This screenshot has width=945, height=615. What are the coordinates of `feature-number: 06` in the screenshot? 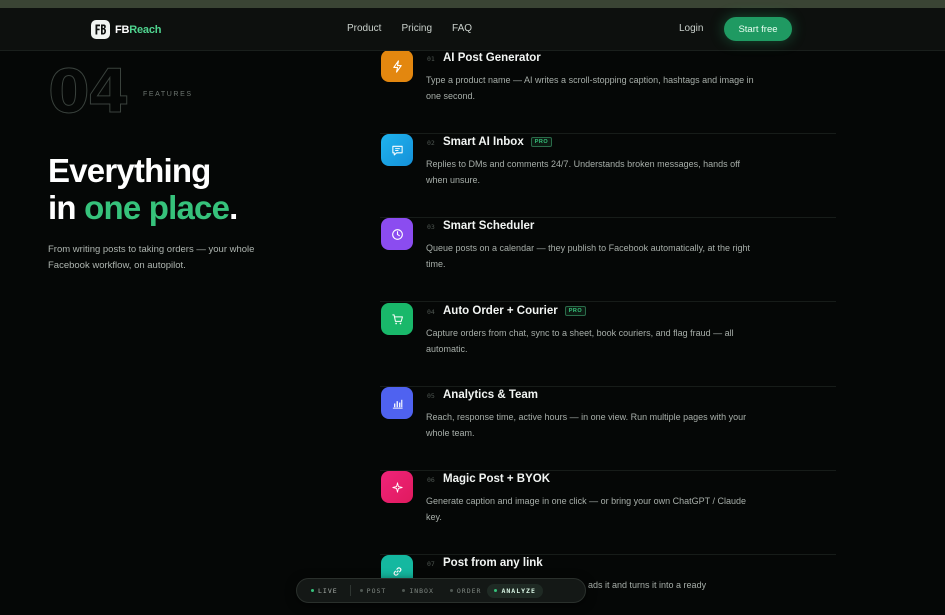 It's located at (431, 480).